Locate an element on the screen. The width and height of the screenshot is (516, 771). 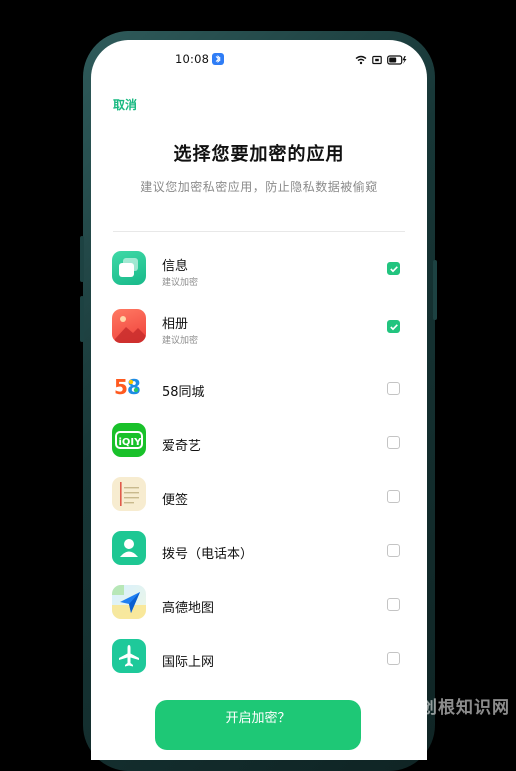
status-icons is located at coordinates (381, 59).